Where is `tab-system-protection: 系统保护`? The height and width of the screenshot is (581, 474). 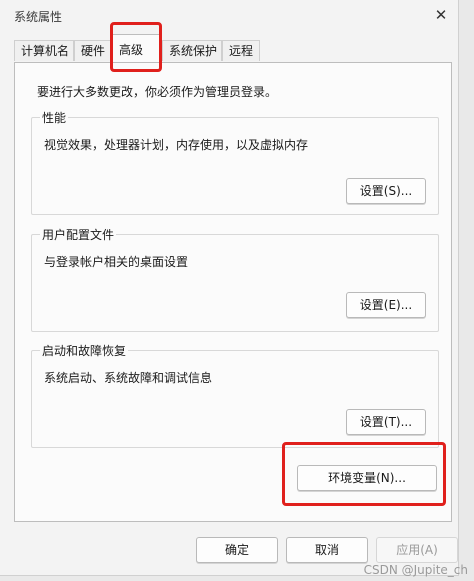
tab-system-protection: 系统保护 is located at coordinates (192, 50).